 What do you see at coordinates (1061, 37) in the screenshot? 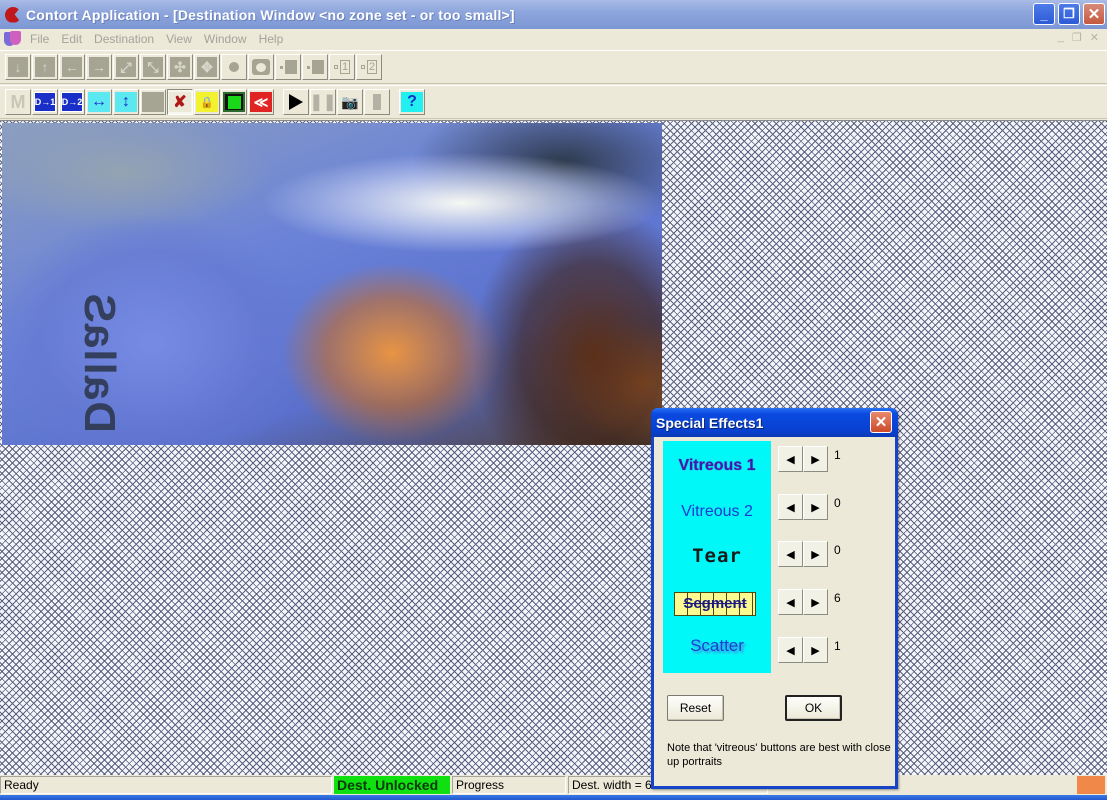
I see `mdi-minimize-button: _` at bounding box center [1061, 37].